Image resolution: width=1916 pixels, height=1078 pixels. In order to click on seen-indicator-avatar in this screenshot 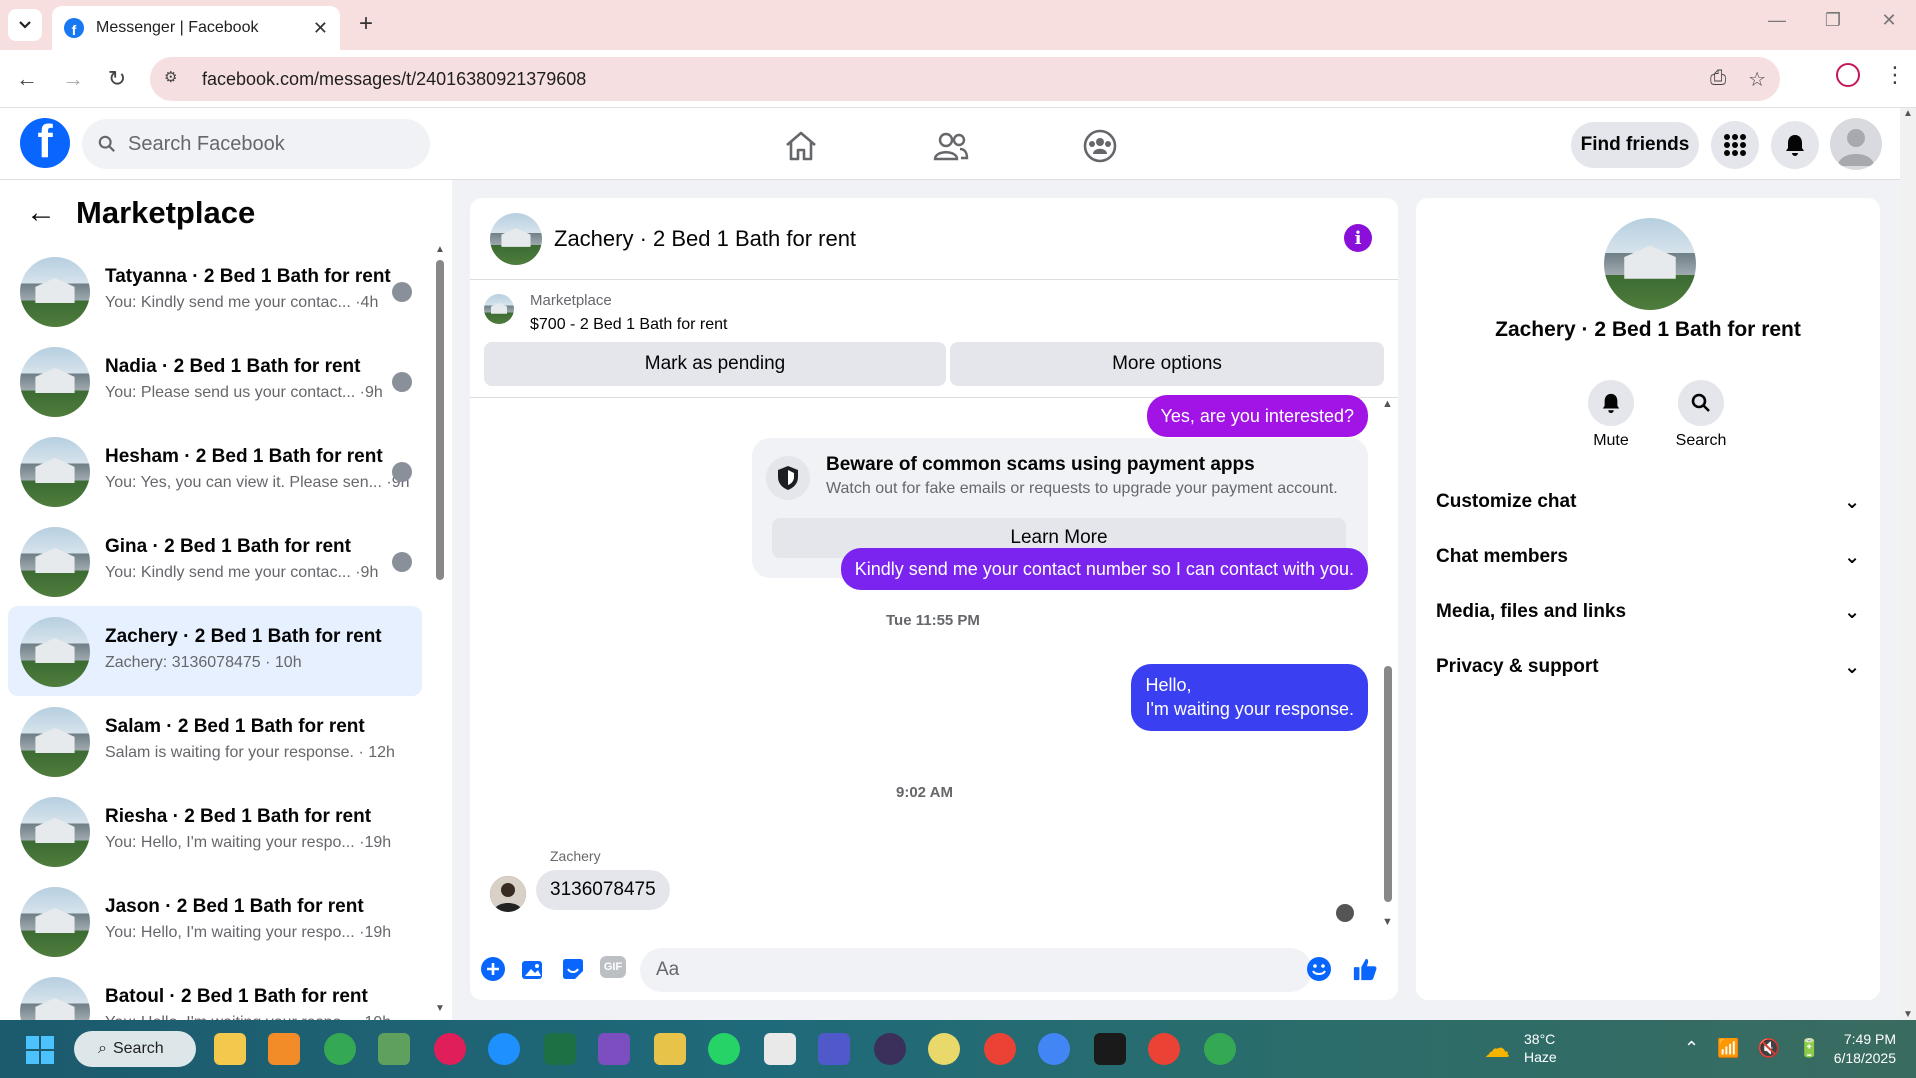, I will do `click(402, 472)`.